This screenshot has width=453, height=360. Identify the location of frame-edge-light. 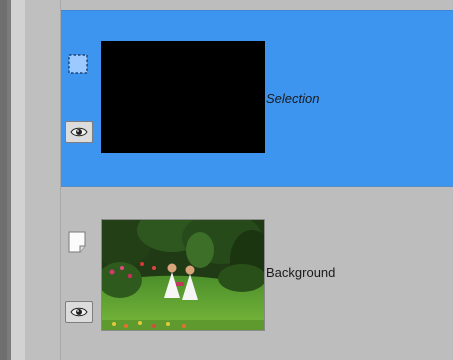
(18, 180).